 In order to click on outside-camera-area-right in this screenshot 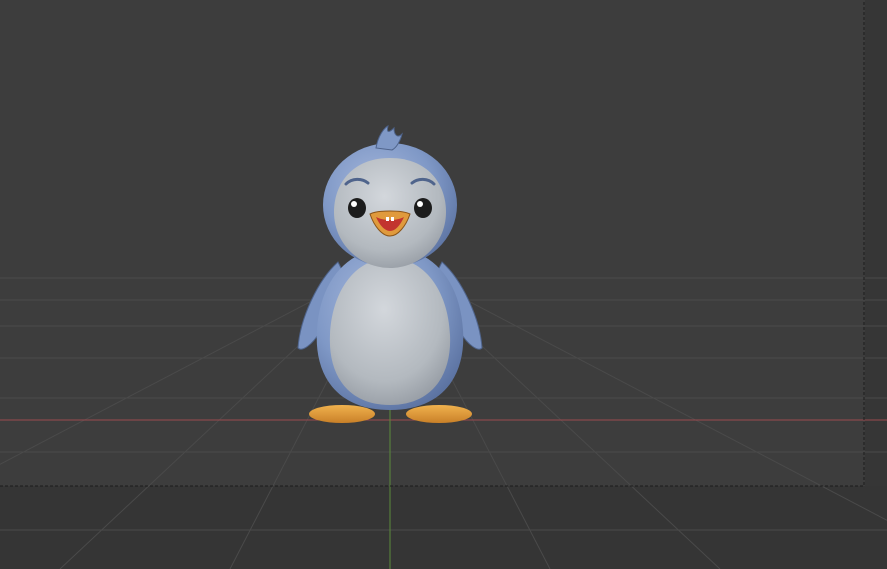, I will do `click(876, 243)`.